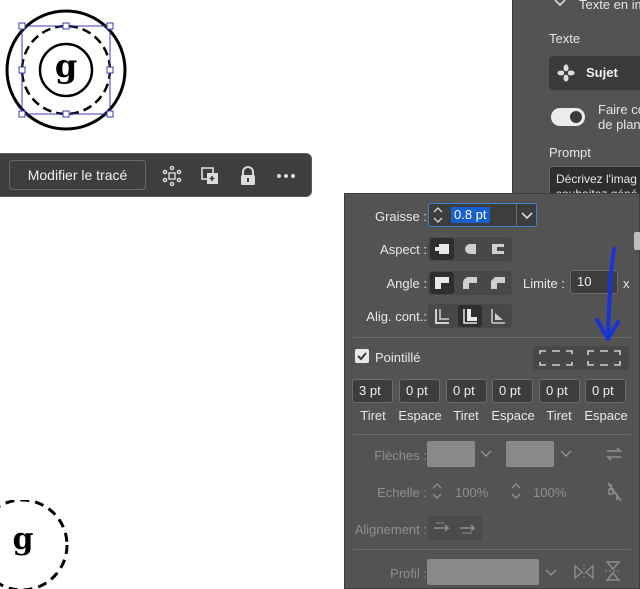  What do you see at coordinates (570, 152) in the screenshot?
I see `prompt-label: Prompt` at bounding box center [570, 152].